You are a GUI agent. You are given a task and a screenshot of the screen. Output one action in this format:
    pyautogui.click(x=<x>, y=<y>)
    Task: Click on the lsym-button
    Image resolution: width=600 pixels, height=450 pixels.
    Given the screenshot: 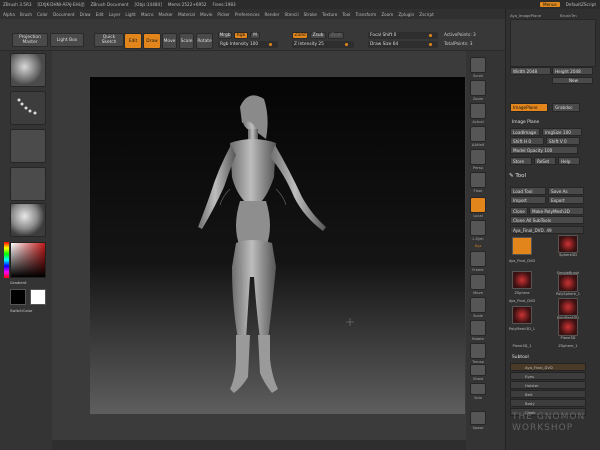 What is the action you would take?
    pyautogui.click(x=478, y=228)
    